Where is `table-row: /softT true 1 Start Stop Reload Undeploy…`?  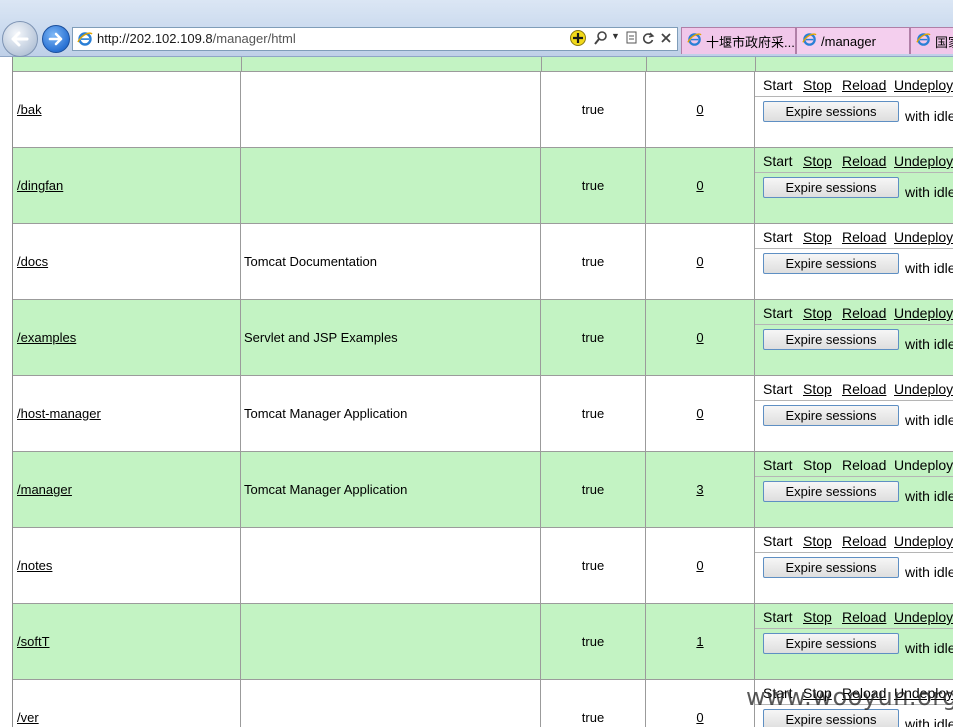 table-row: /softT true 1 Start Stop Reload Undeploy… is located at coordinates (483, 642).